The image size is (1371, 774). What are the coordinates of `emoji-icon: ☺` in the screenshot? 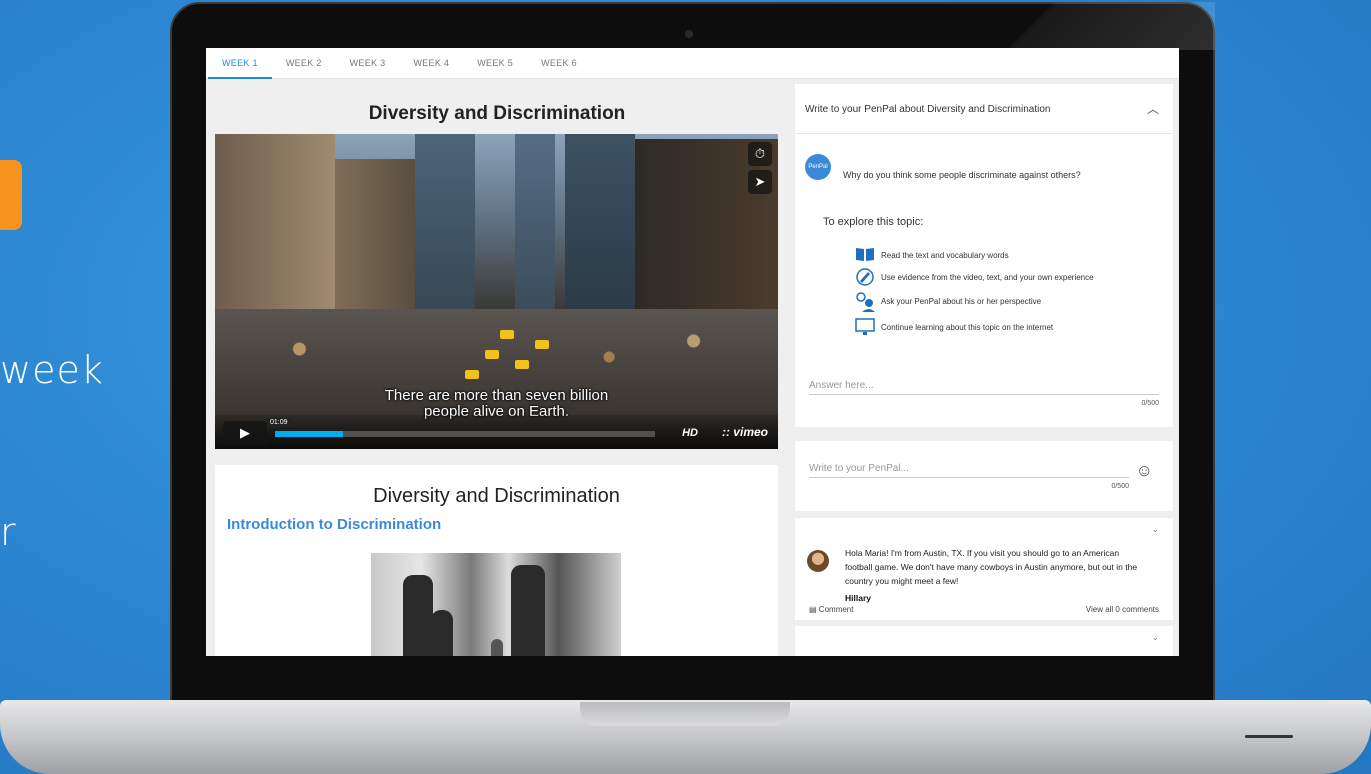 It's located at (1144, 471).